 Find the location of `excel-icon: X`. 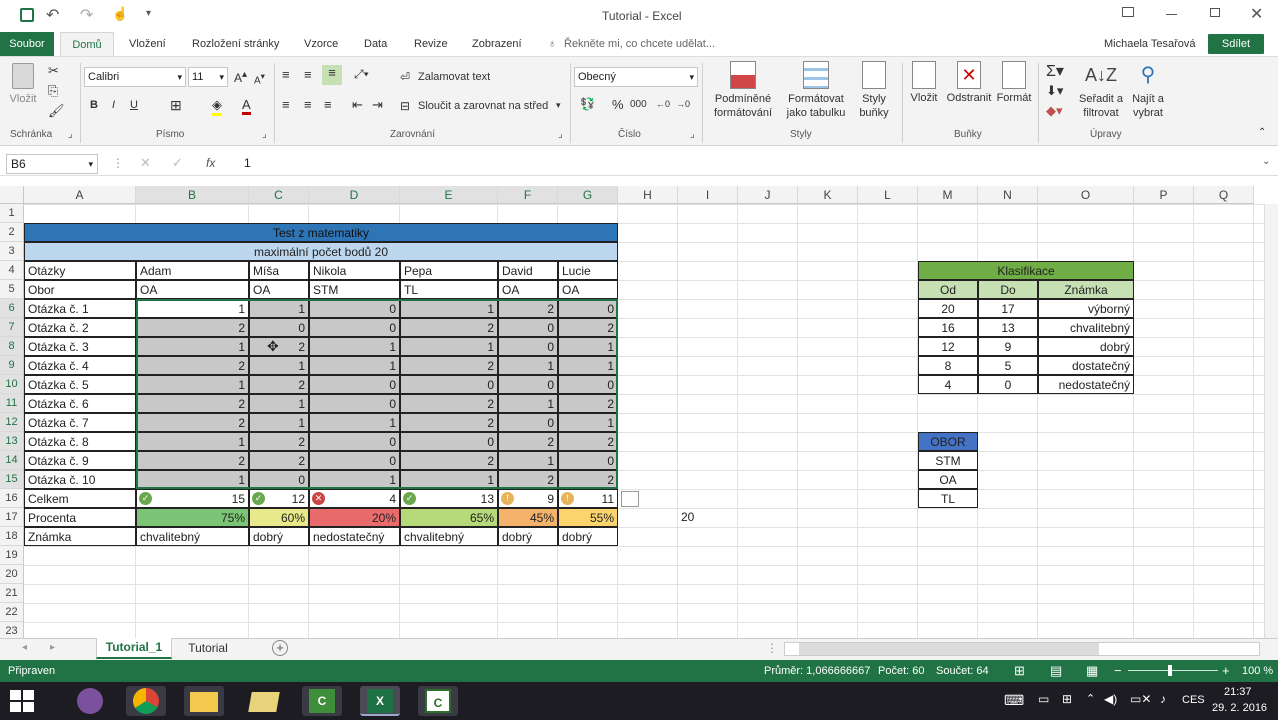

excel-icon: X is located at coordinates (380, 701).